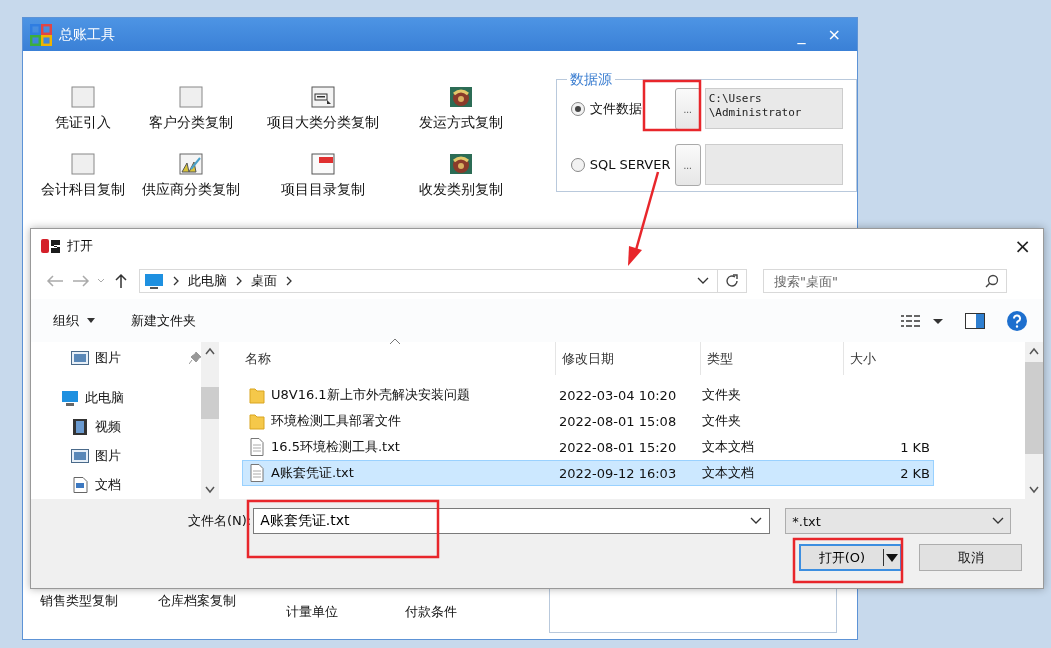  Describe the element at coordinates (773, 164) in the screenshot. I see `path-field` at that location.